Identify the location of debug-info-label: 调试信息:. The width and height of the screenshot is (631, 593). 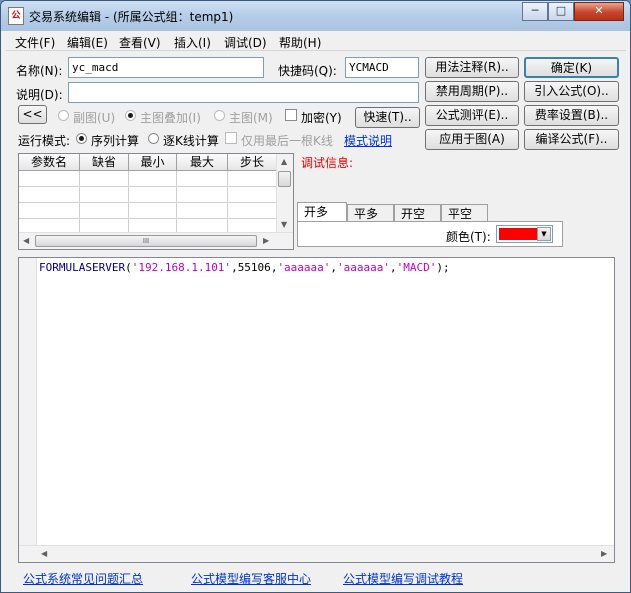
(327, 163).